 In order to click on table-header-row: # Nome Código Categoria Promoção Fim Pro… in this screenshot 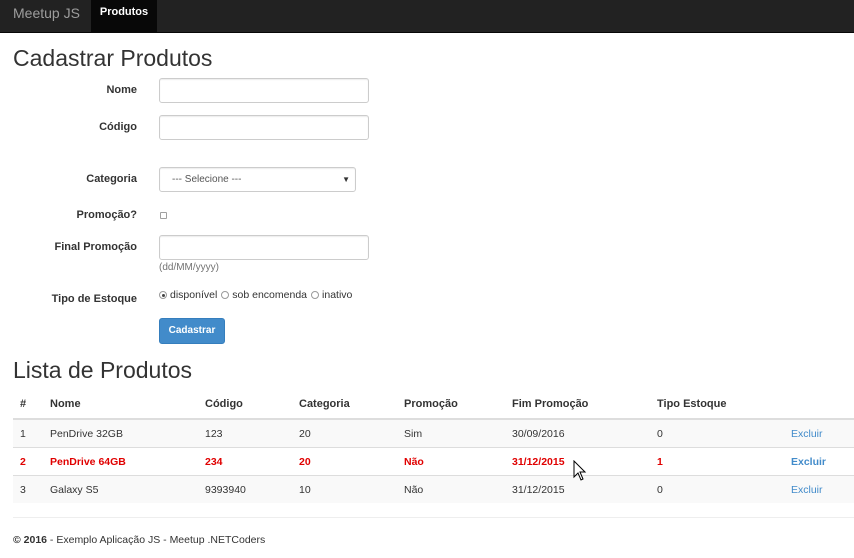, I will do `click(433, 405)`.